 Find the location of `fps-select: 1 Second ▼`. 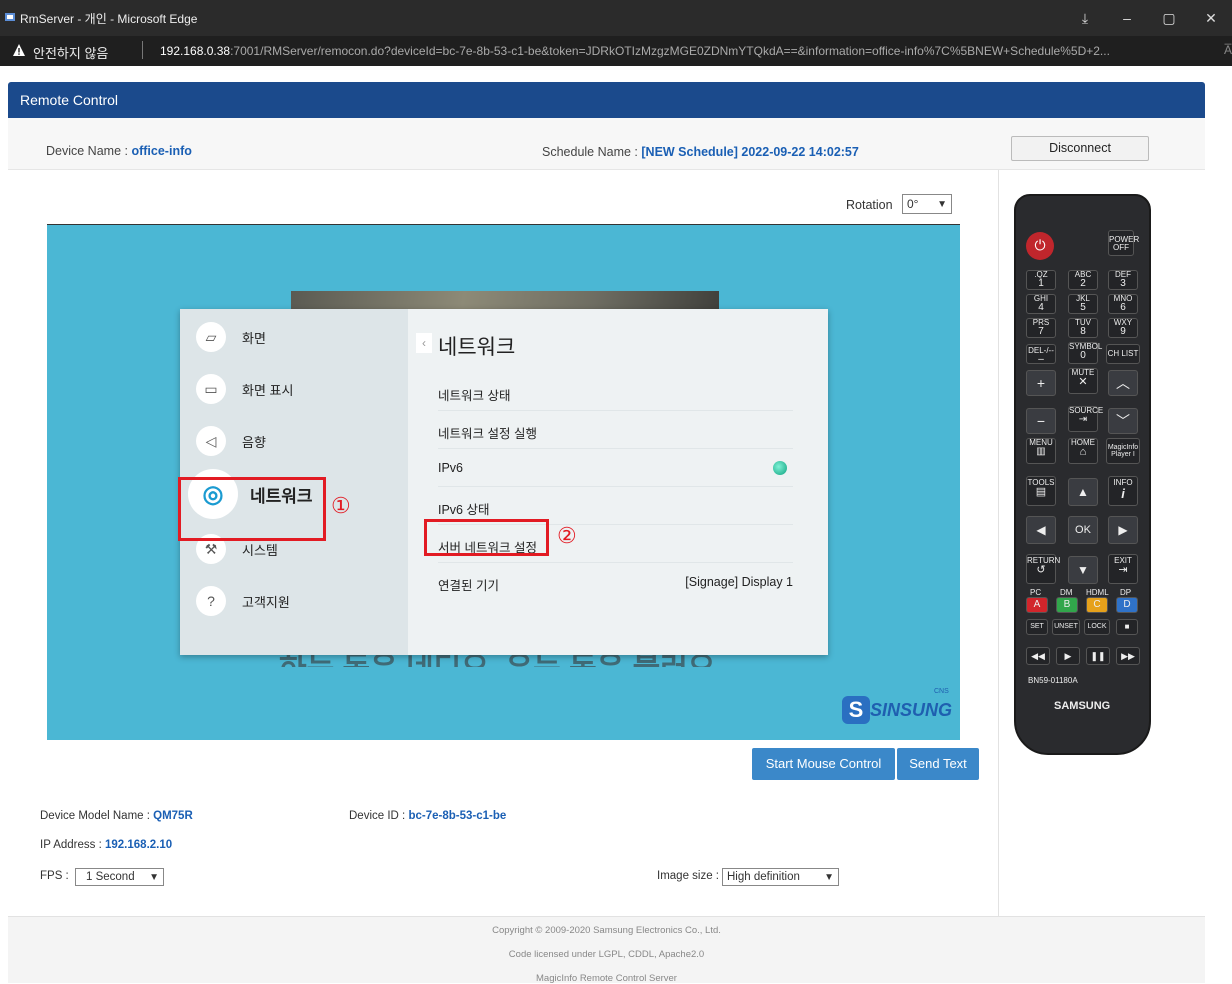

fps-select: 1 Second ▼ is located at coordinates (119, 877).